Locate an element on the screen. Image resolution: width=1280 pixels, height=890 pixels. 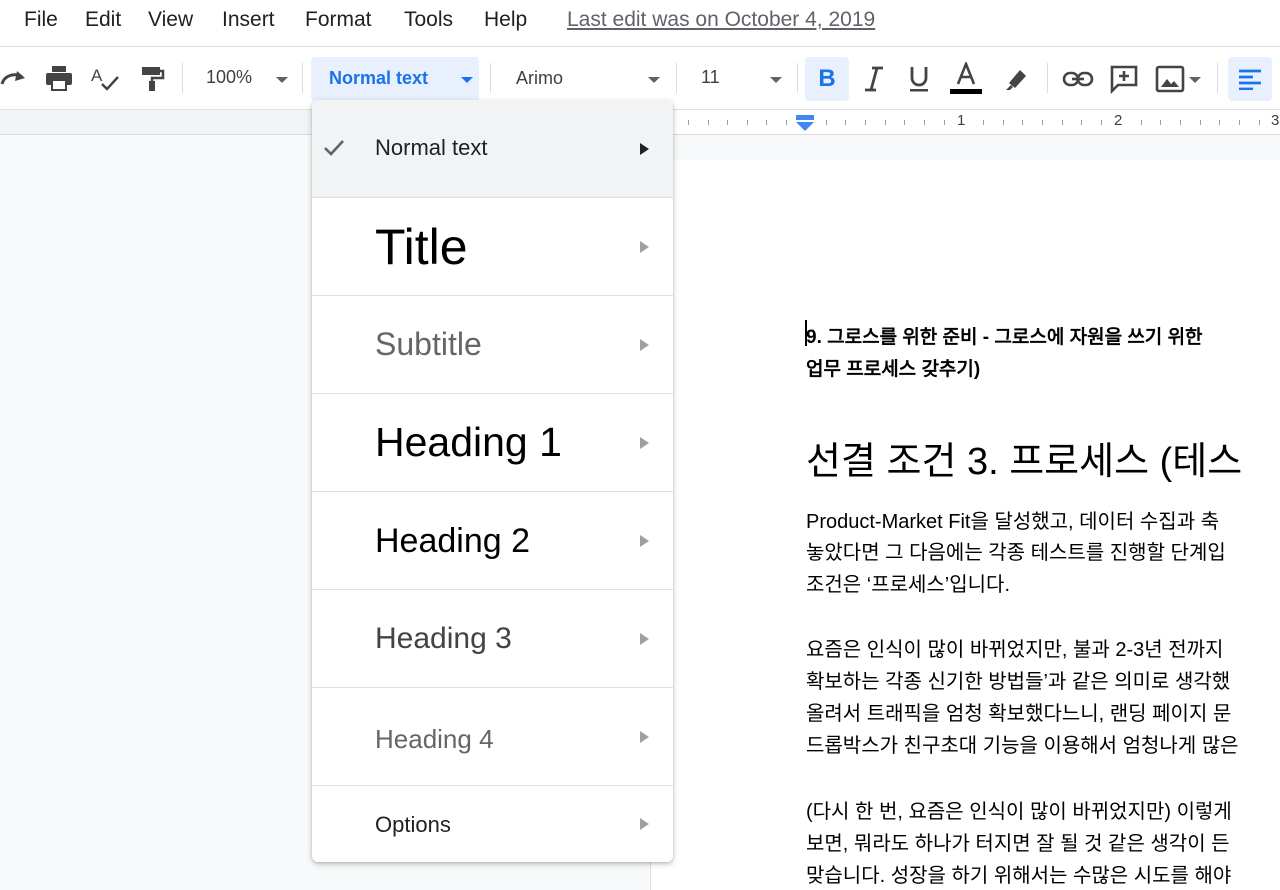
image-caret-icon is located at coordinates (1195, 80).